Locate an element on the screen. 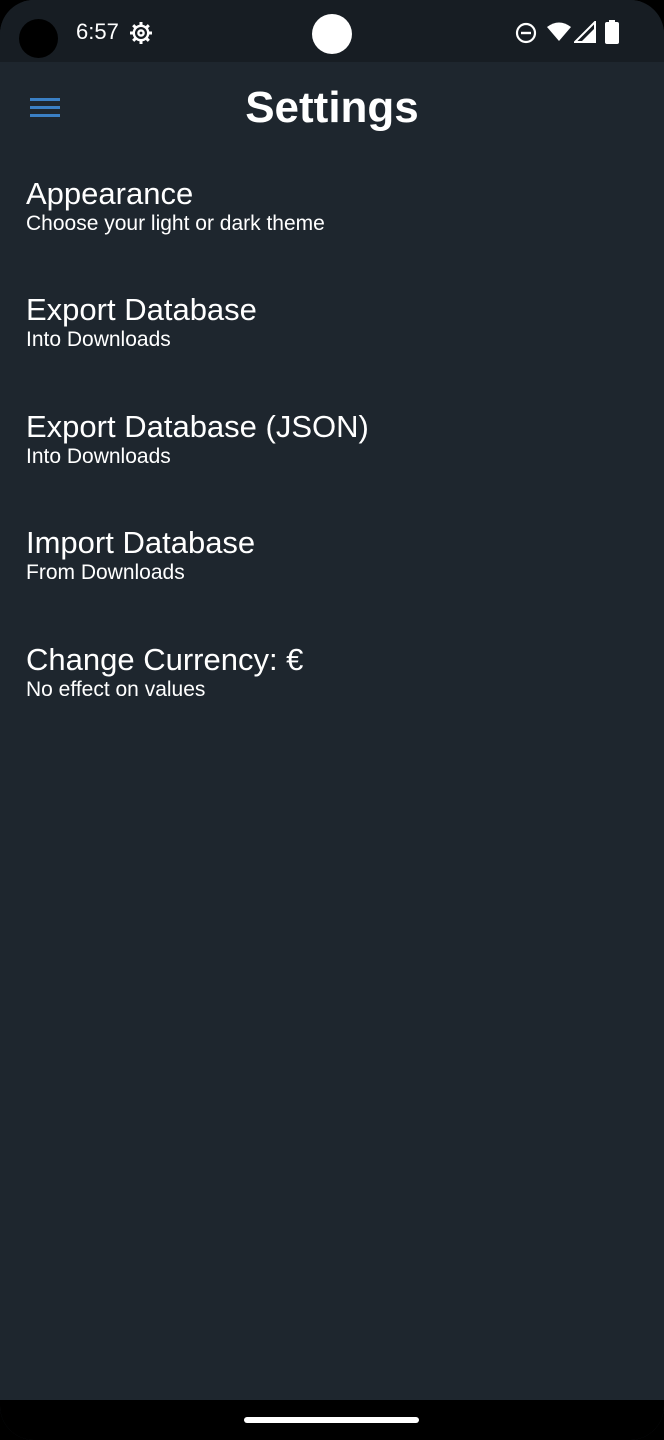 The height and width of the screenshot is (1440, 664). front-camera is located at coordinates (38, 38).